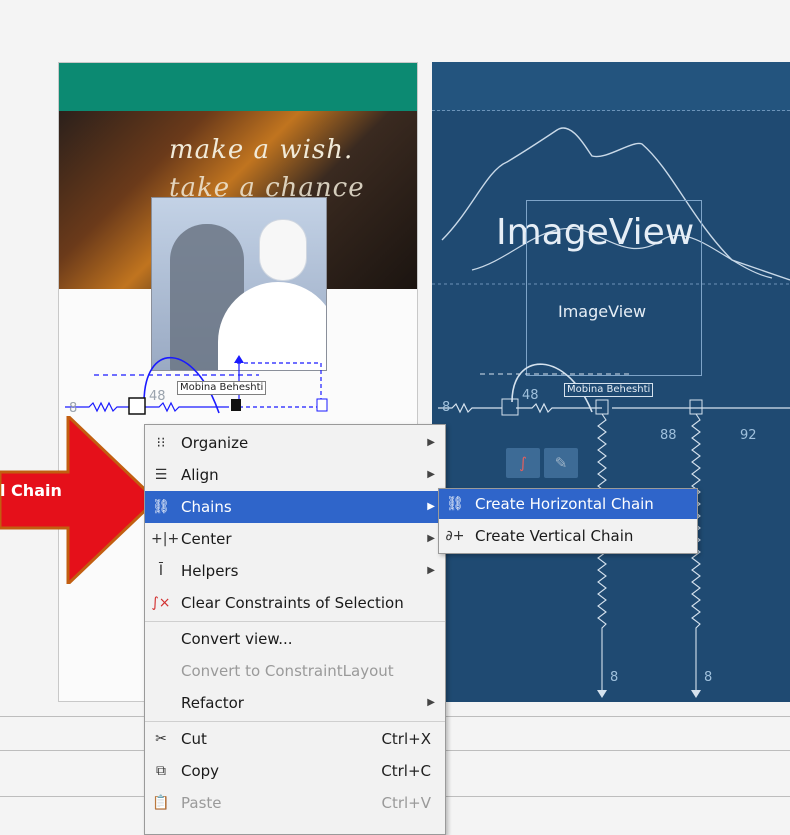 The height and width of the screenshot is (835, 790). Describe the element at coordinates (455, 536) in the screenshot. I see `vertical-chain-icon: ∂+` at that location.